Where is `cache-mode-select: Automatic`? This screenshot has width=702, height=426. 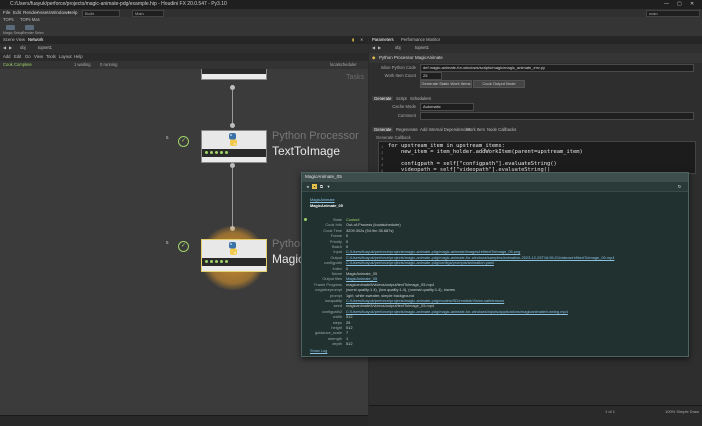
cache-mode-select: Automatic is located at coordinates (447, 107).